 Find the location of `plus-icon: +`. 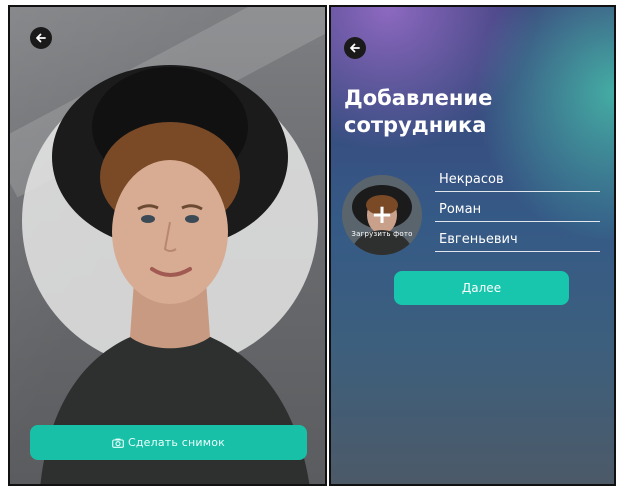

plus-icon: + is located at coordinates (382, 215).